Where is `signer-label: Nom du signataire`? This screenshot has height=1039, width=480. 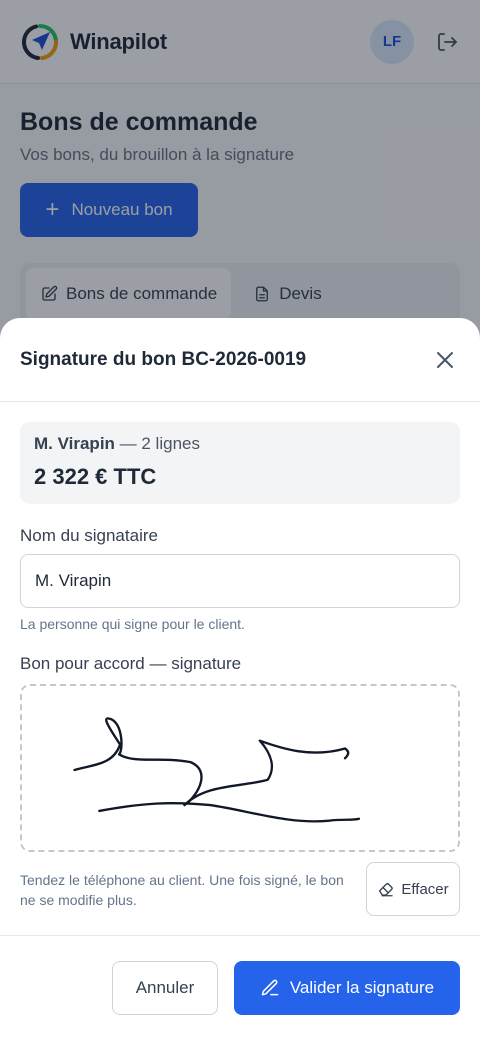
signer-label: Nom du signataire is located at coordinates (89, 535).